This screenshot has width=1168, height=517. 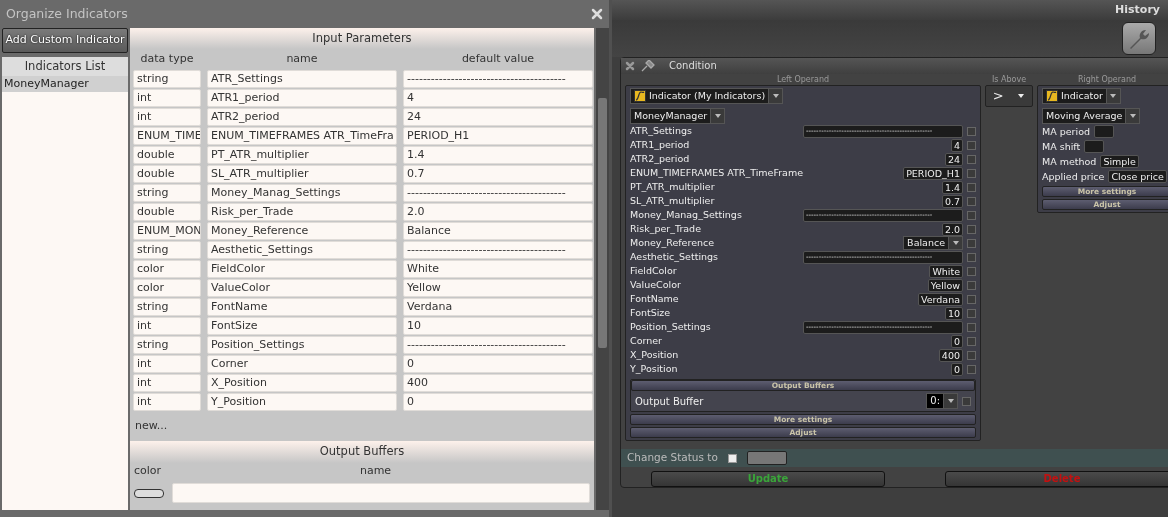 I want to click on name-field: ATR_Settings, so click(x=302, y=78).